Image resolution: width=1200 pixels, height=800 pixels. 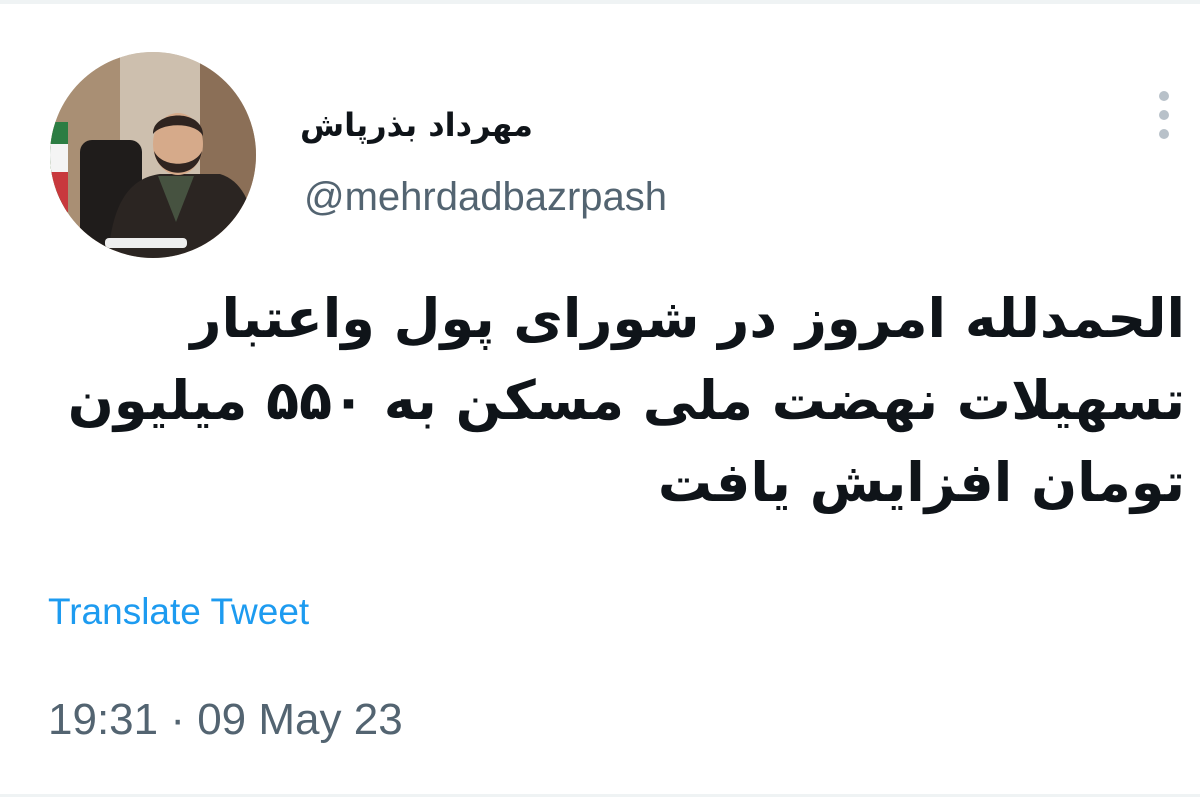 I want to click on tweet-timestamp: 19:31 · 09 May 23, so click(x=225, y=720).